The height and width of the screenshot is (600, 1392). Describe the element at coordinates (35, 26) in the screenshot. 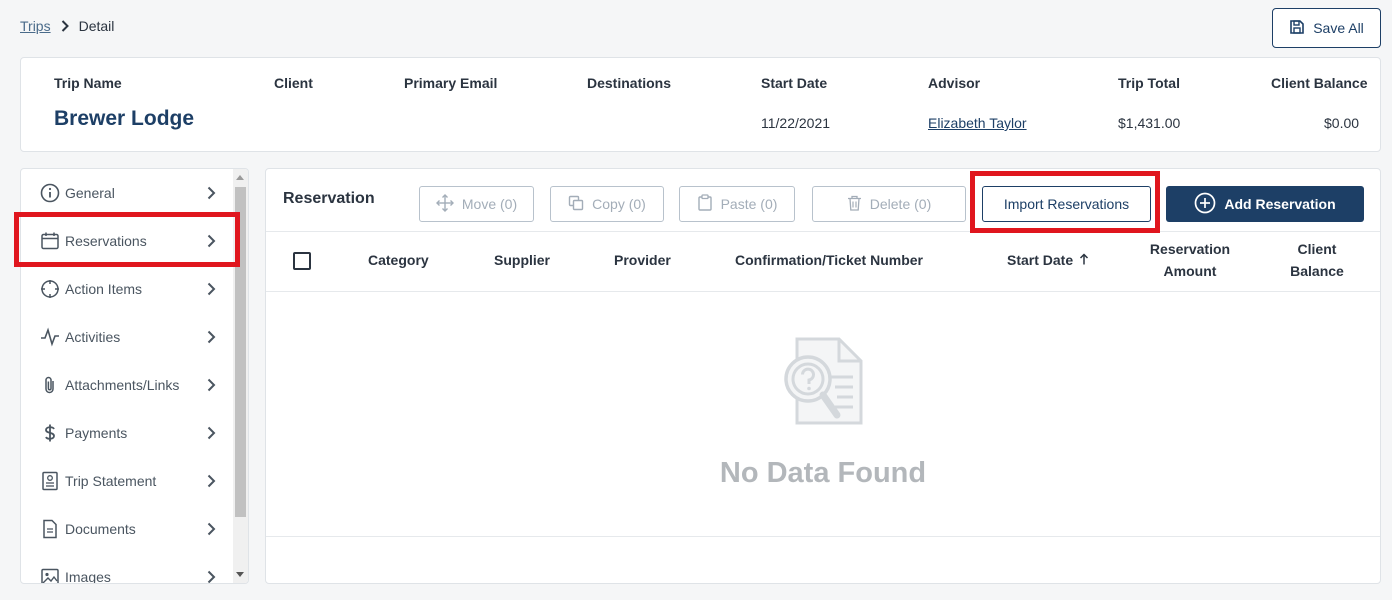

I see `breadcrumb-trips-link: Trips` at that location.